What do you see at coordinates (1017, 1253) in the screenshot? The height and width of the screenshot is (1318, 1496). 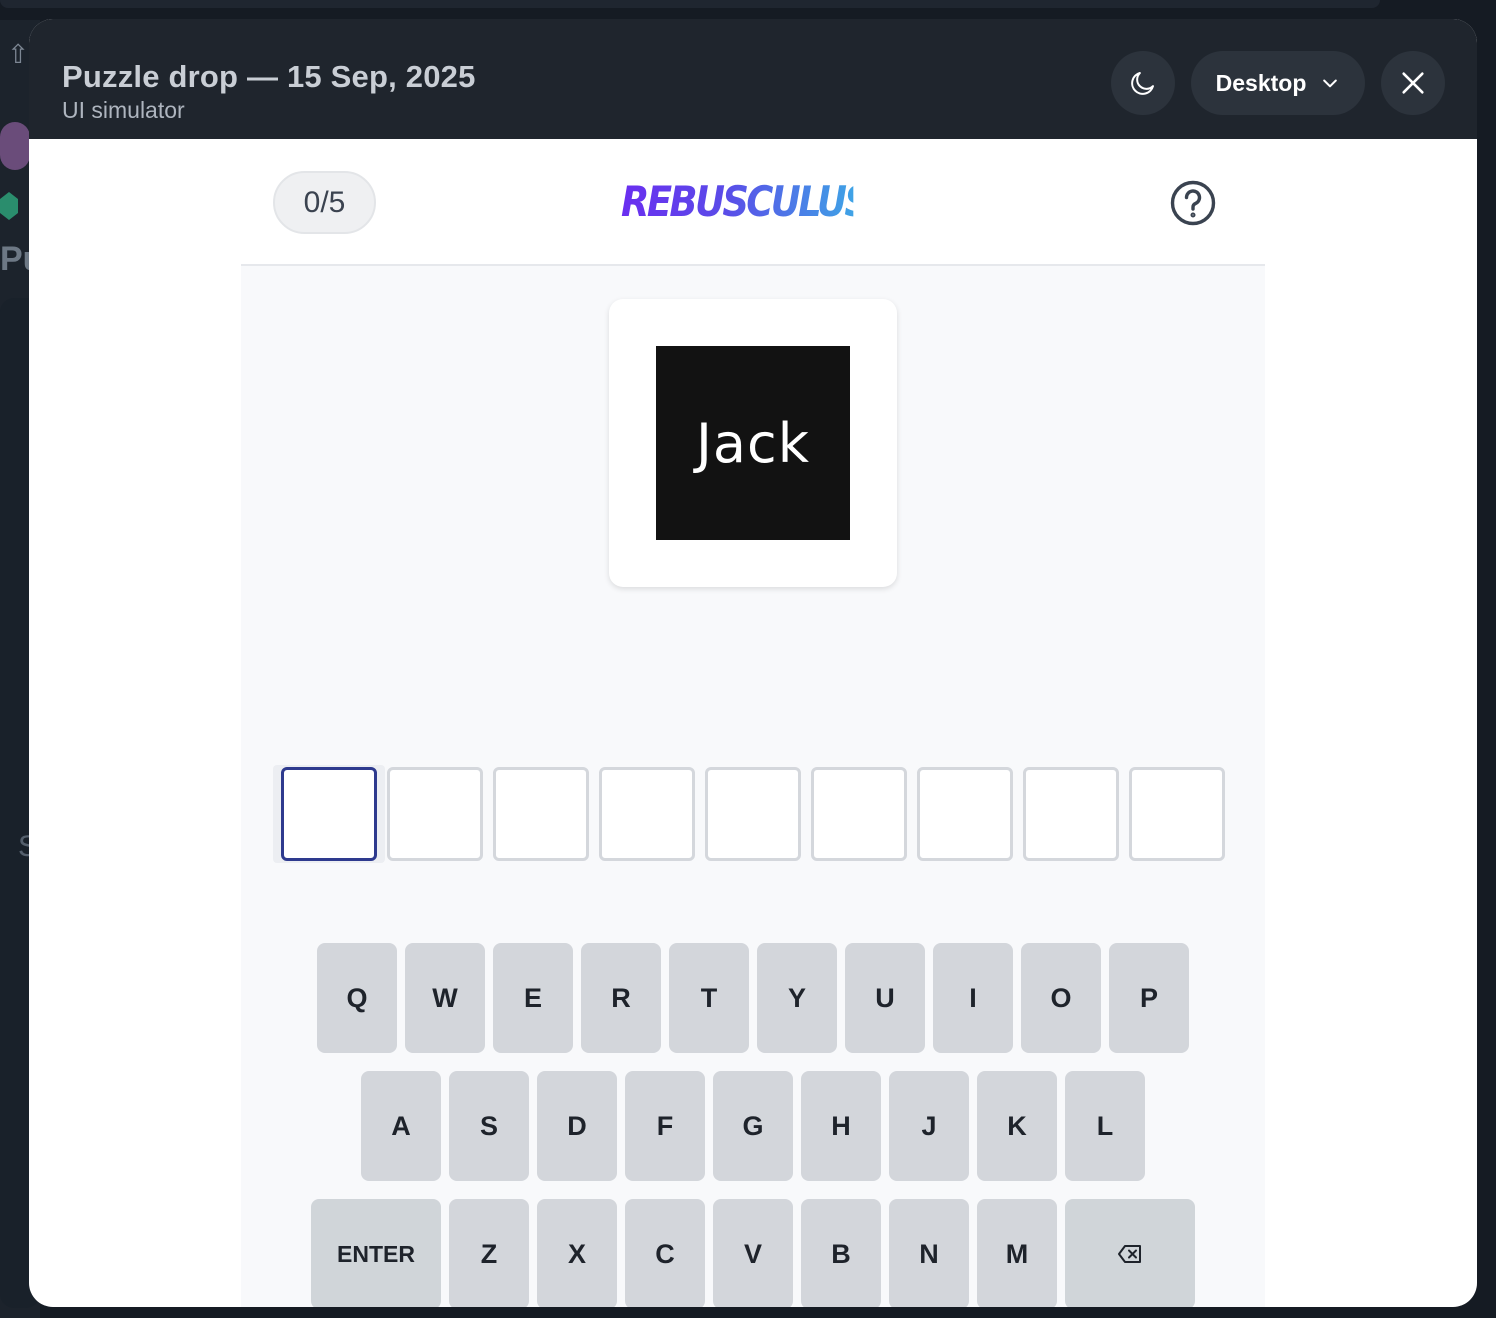 I see `key-m: M` at bounding box center [1017, 1253].